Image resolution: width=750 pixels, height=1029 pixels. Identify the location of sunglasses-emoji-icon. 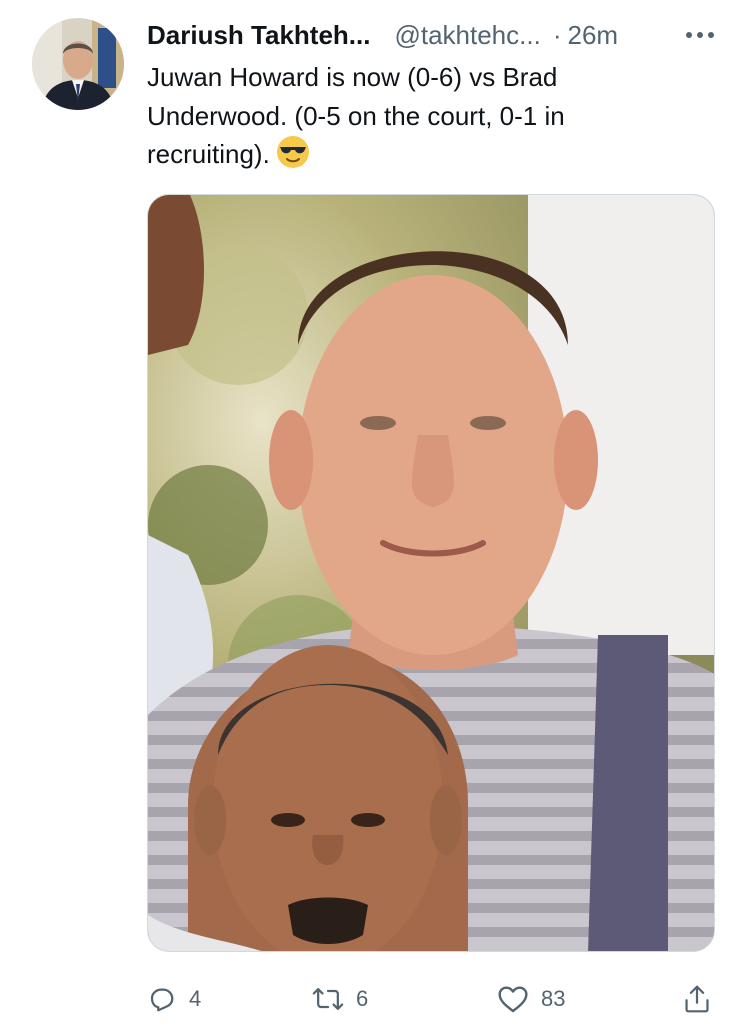
(293, 157).